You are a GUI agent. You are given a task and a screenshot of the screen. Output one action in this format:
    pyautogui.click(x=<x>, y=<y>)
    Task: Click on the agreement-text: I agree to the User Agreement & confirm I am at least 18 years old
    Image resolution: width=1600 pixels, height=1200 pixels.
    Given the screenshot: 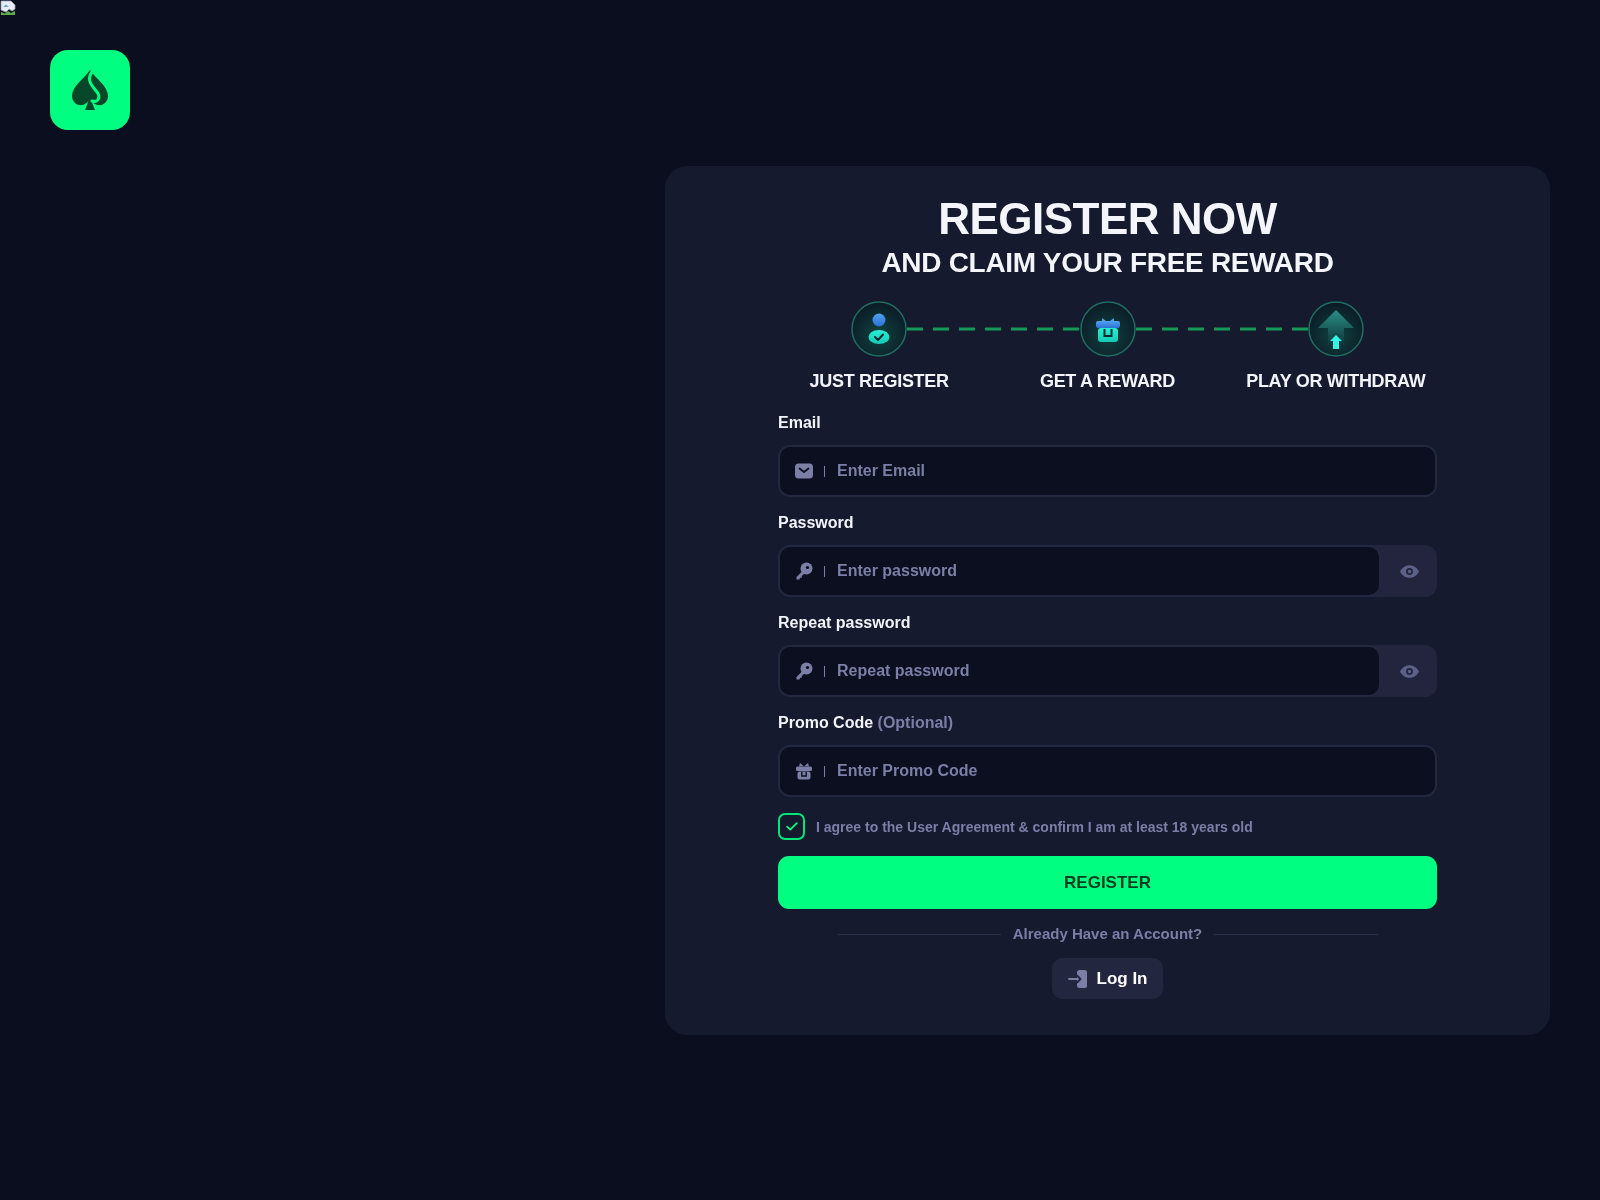 What is the action you would take?
    pyautogui.click(x=1034, y=826)
    